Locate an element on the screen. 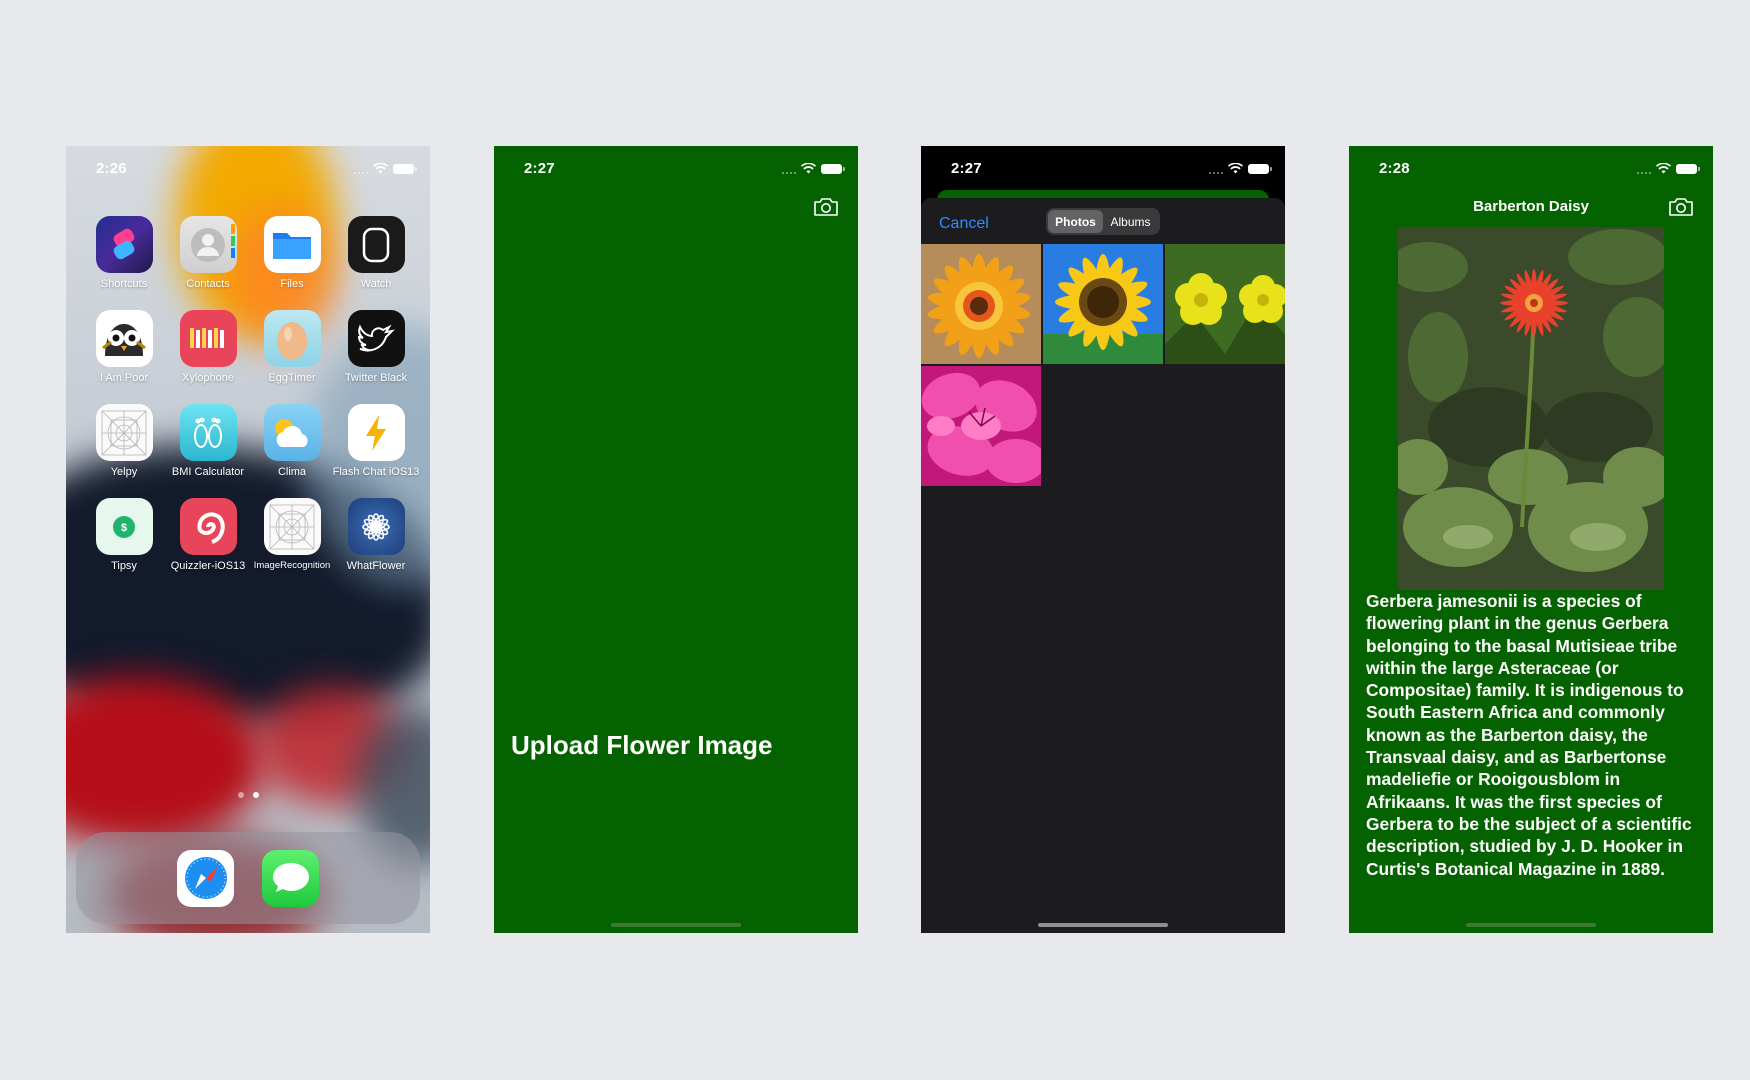 The image size is (1750, 1080). compass-icon is located at coordinates (205, 878).